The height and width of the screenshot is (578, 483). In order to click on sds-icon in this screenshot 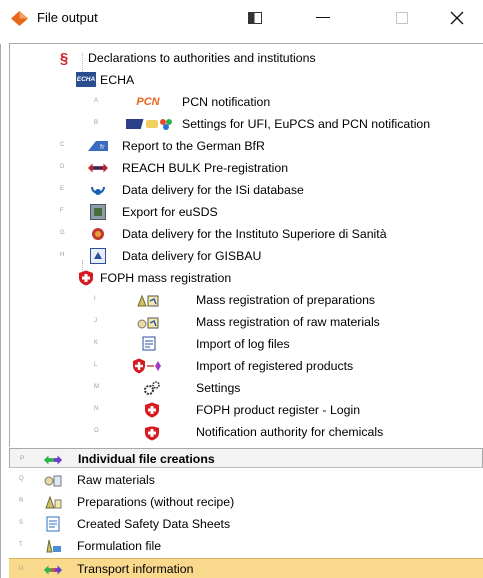, I will do `click(53, 524)`.